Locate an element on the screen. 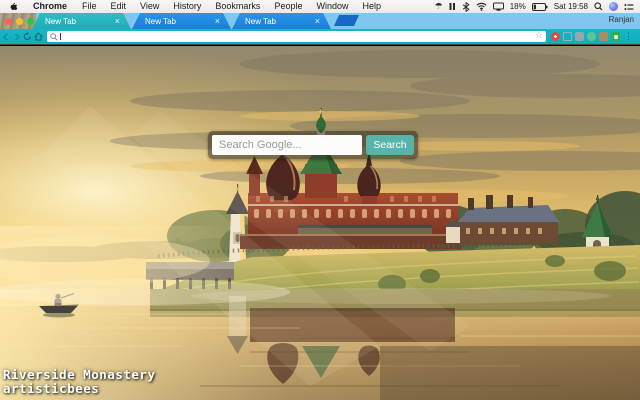 The image size is (640, 400). display-icon is located at coordinates (498, 6).